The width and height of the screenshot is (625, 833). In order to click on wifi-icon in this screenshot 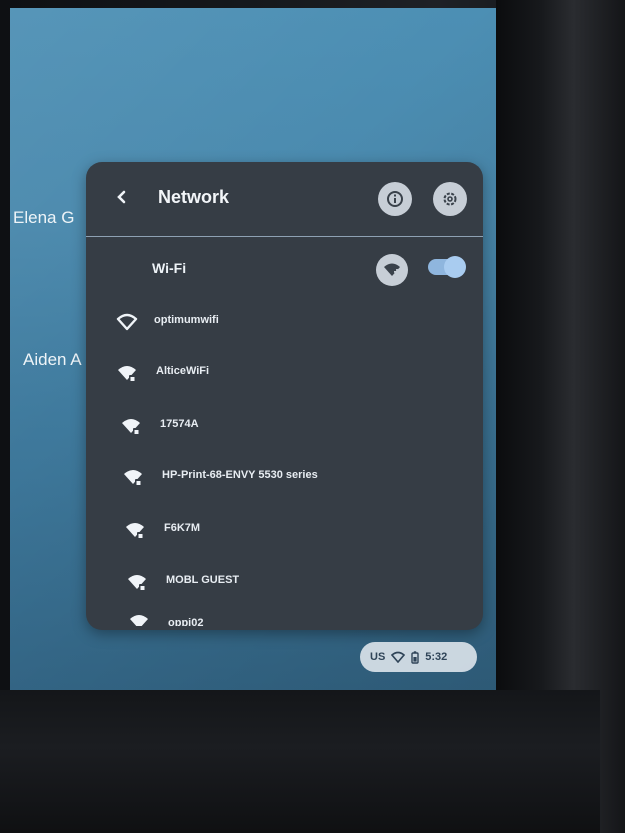, I will do `click(398, 657)`.